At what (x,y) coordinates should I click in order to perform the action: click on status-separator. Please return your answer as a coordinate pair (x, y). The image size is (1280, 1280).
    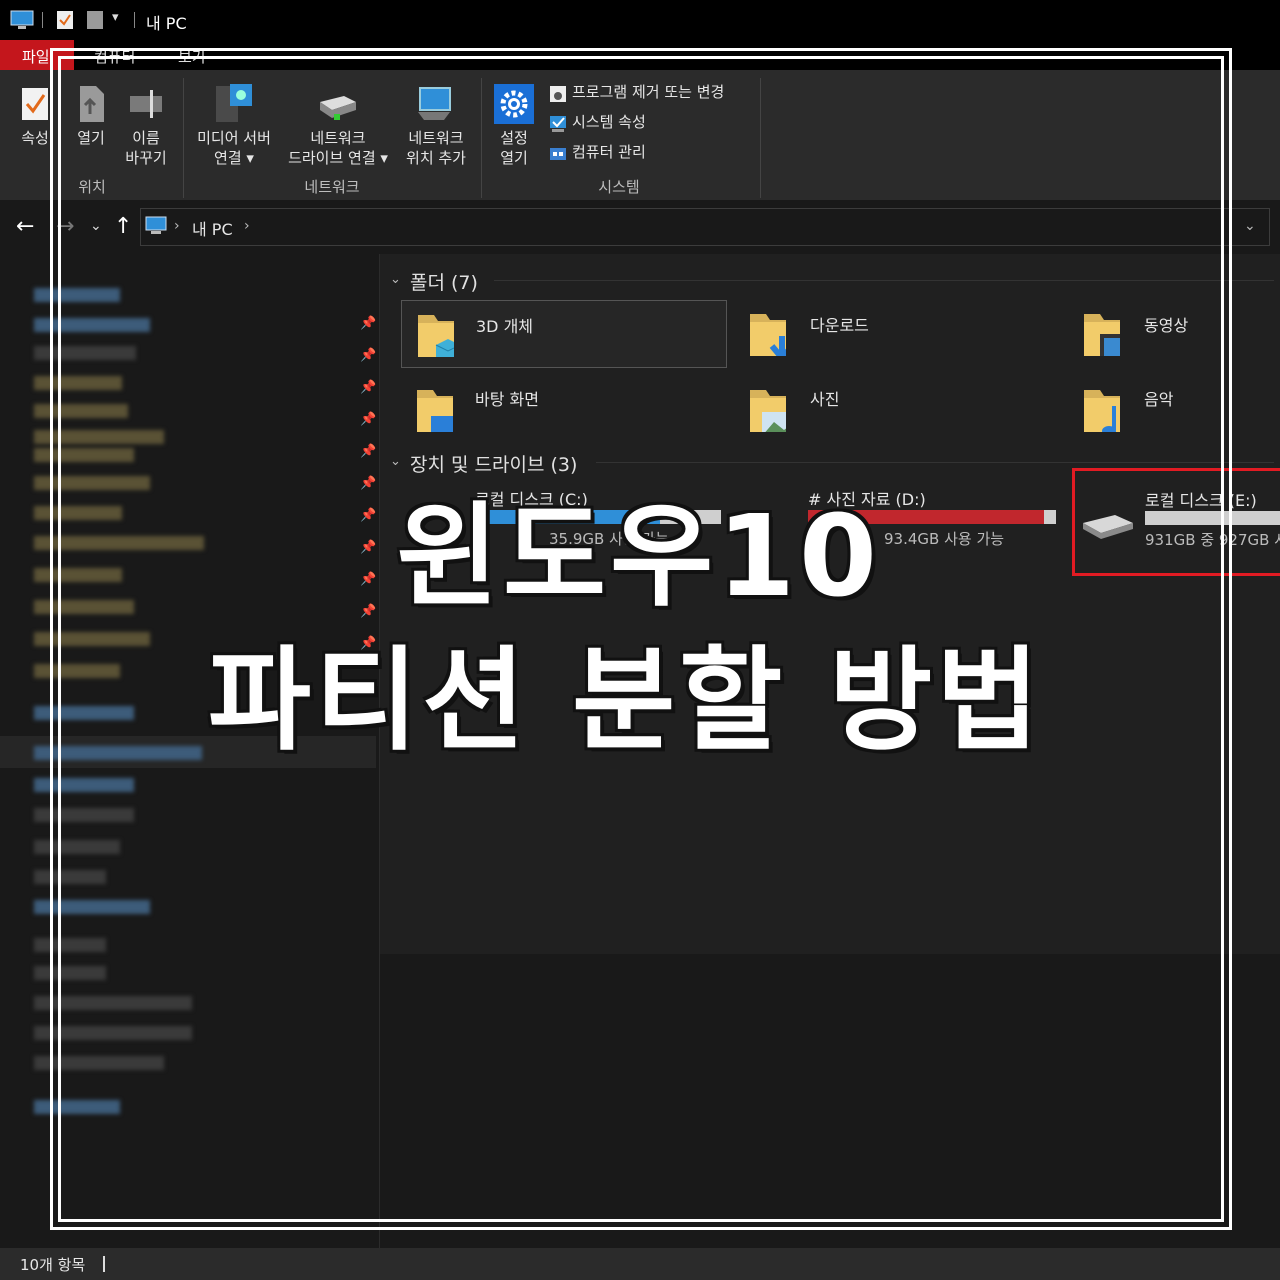
    Looking at the image, I should click on (104, 1264).